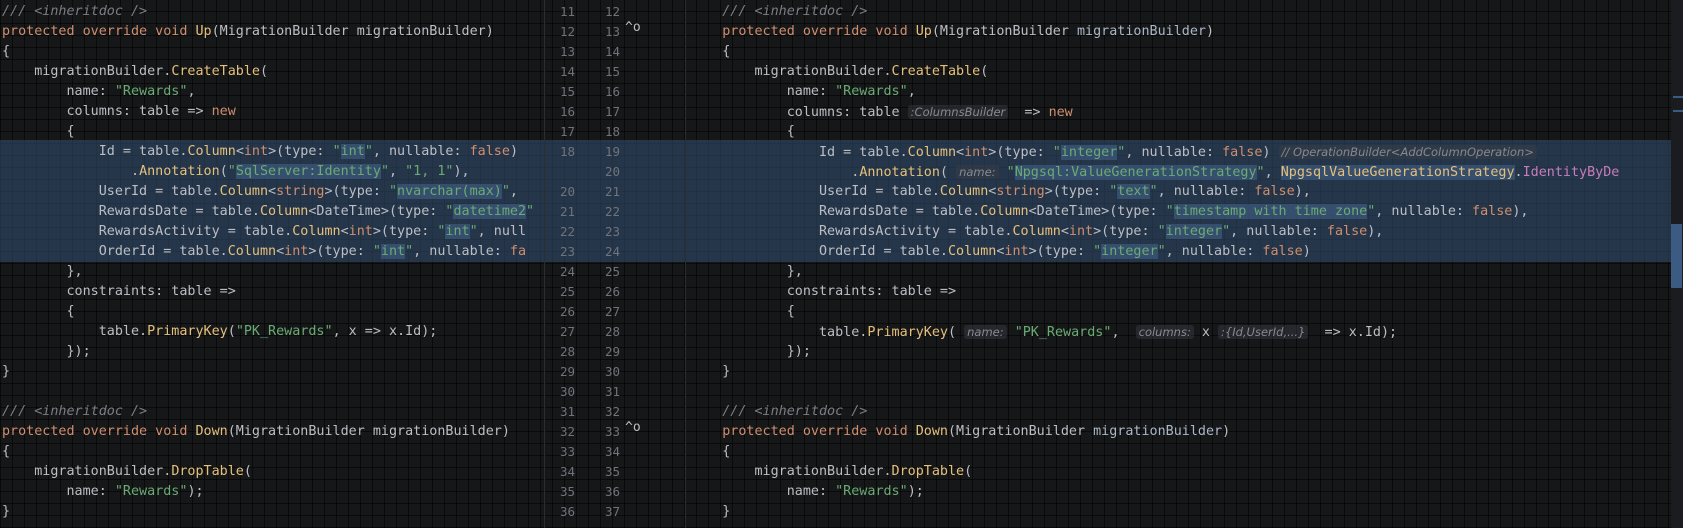  Describe the element at coordinates (612, 511) in the screenshot. I see `line-number-right: 37` at that location.